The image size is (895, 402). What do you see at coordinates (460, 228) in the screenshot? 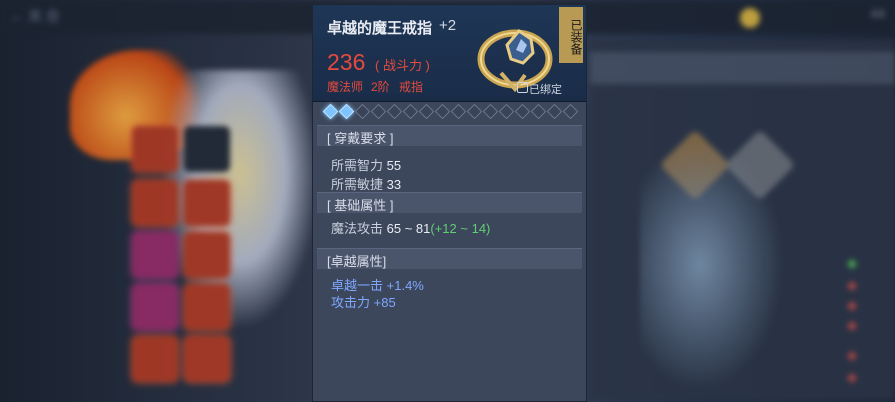
I see `stat-bonus: (+12 ~ 14)` at bounding box center [460, 228].